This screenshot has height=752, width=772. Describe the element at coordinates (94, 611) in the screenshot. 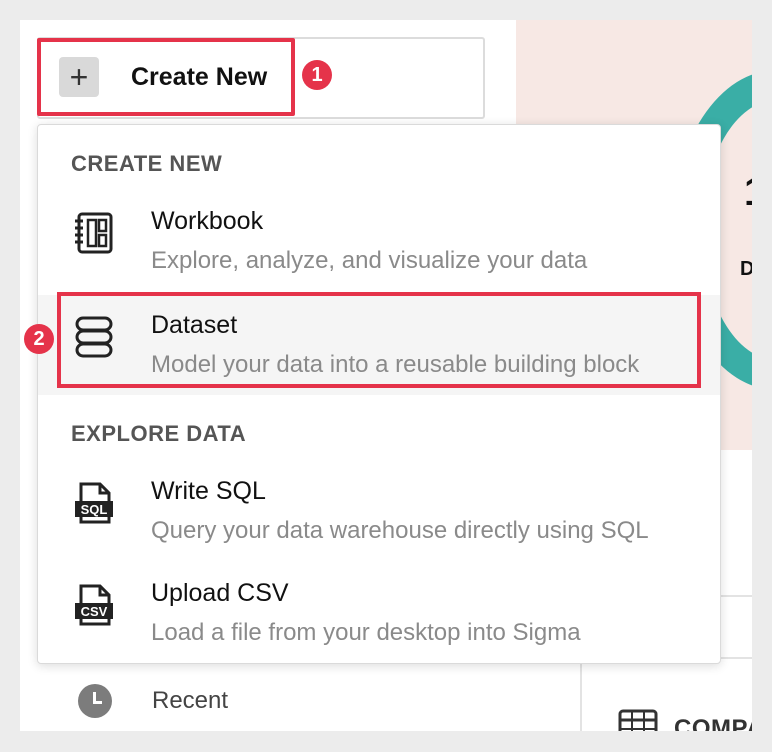

I see `svg-text: CSV` at that location.